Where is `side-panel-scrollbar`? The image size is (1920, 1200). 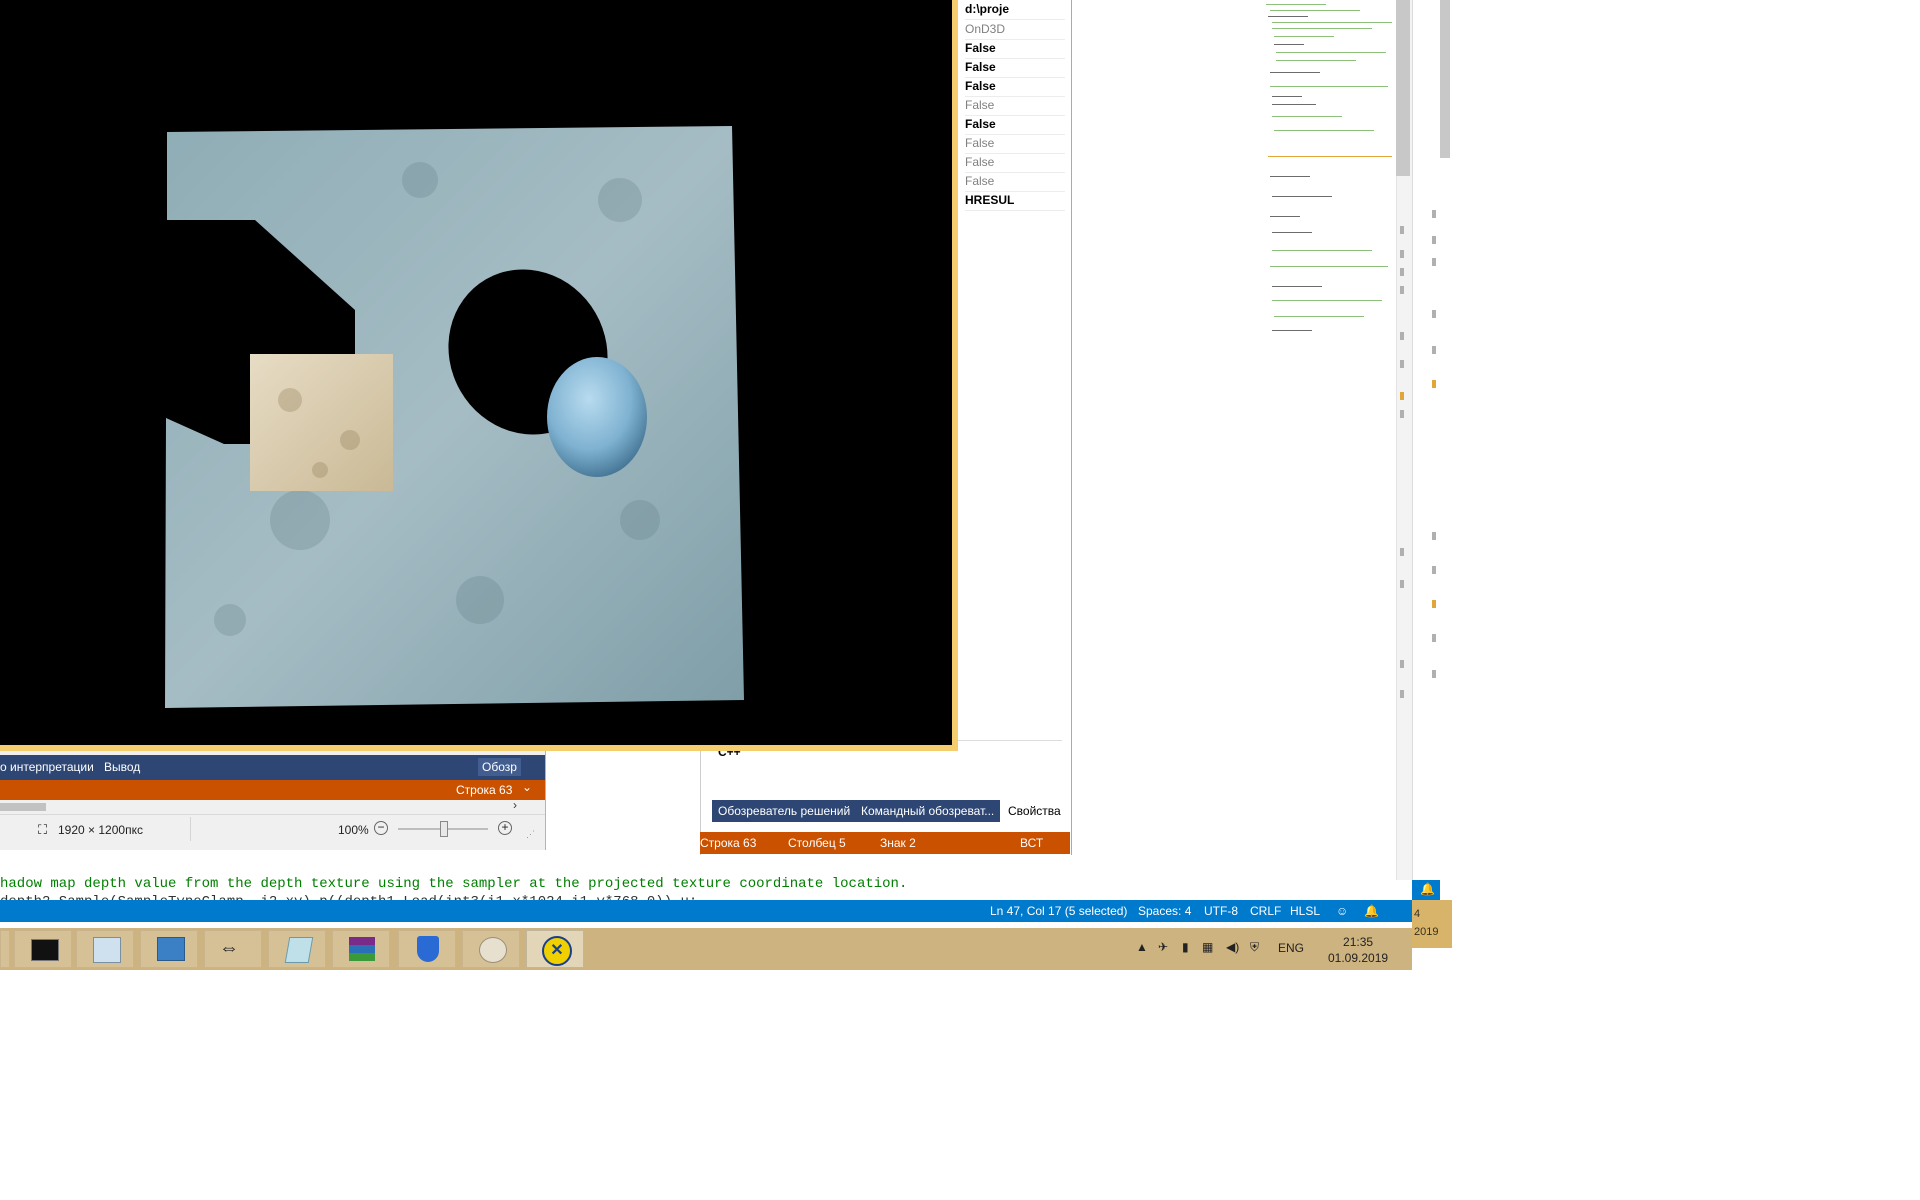
side-panel-scrollbar is located at coordinates (1445, 79).